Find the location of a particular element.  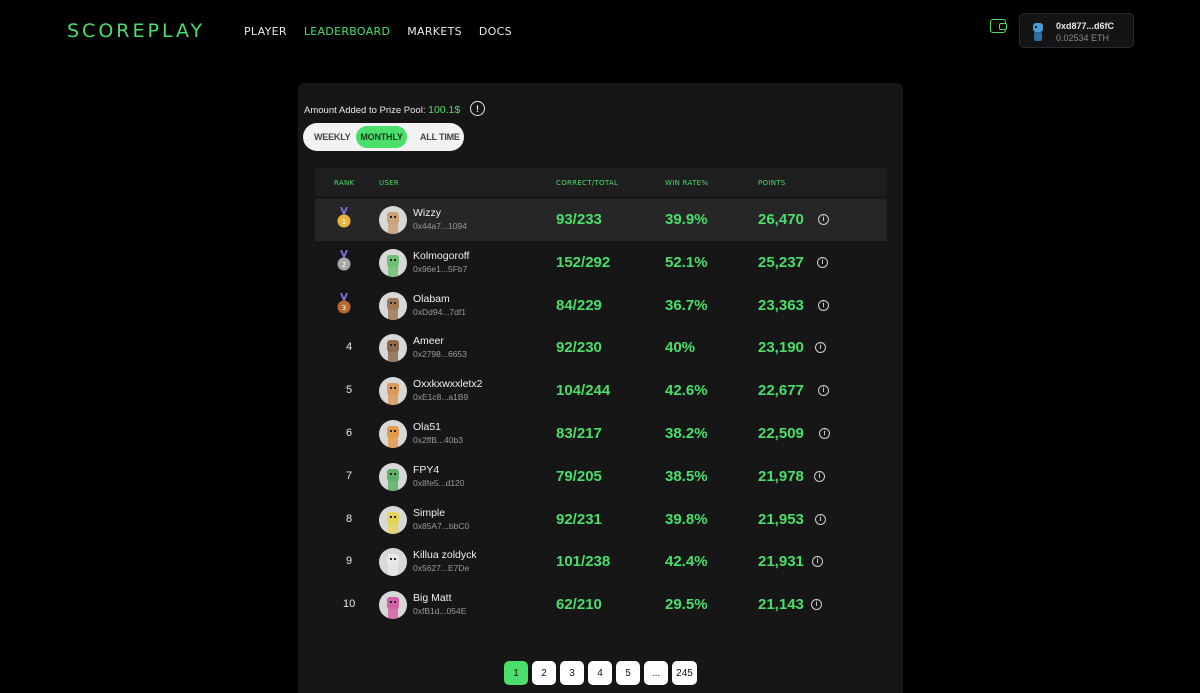

user-name: Killua zoldyck is located at coordinates (445, 555).